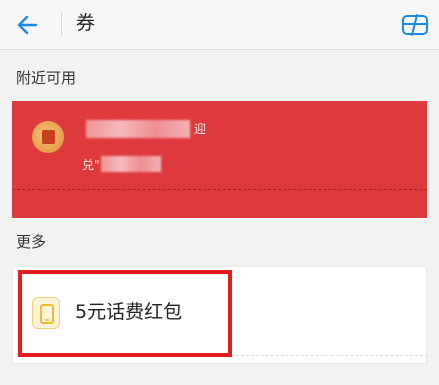 This screenshot has height=385, width=439. I want to click on bottom-spacer, so click(219, 376).